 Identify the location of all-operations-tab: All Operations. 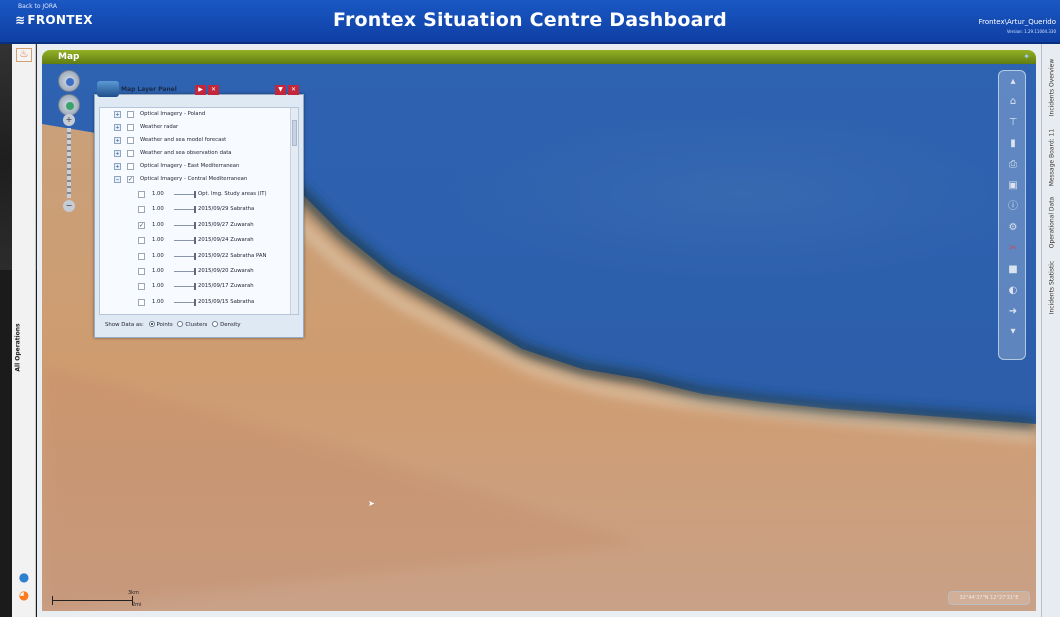
(18, 347).